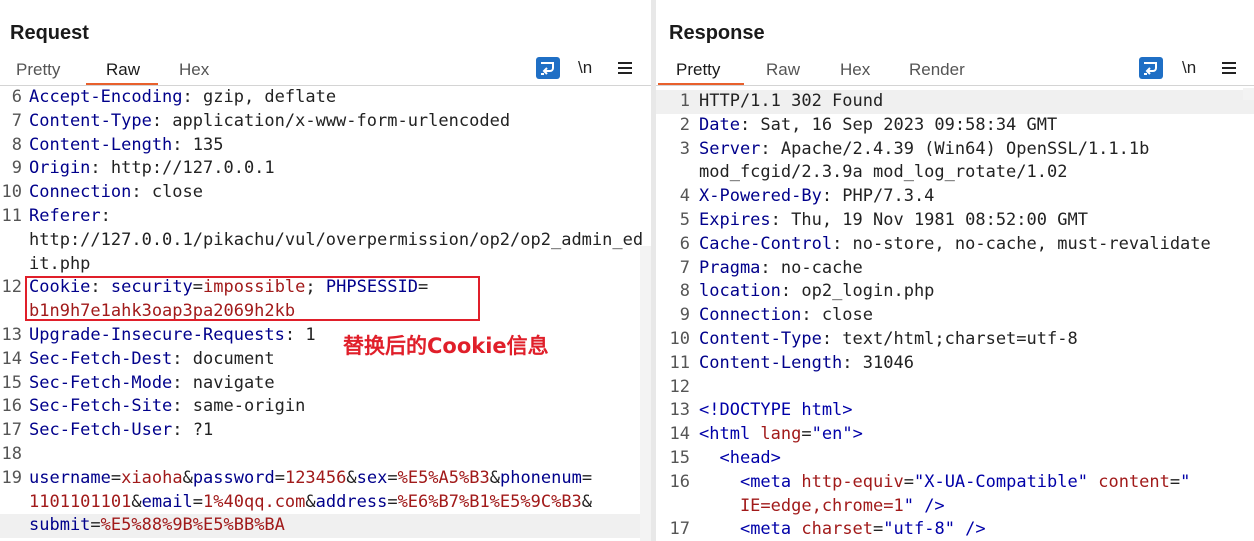 The height and width of the screenshot is (541, 1254). I want to click on code-line: 10 Content-Type: text/html;charset=utf-8, so click(955, 340).